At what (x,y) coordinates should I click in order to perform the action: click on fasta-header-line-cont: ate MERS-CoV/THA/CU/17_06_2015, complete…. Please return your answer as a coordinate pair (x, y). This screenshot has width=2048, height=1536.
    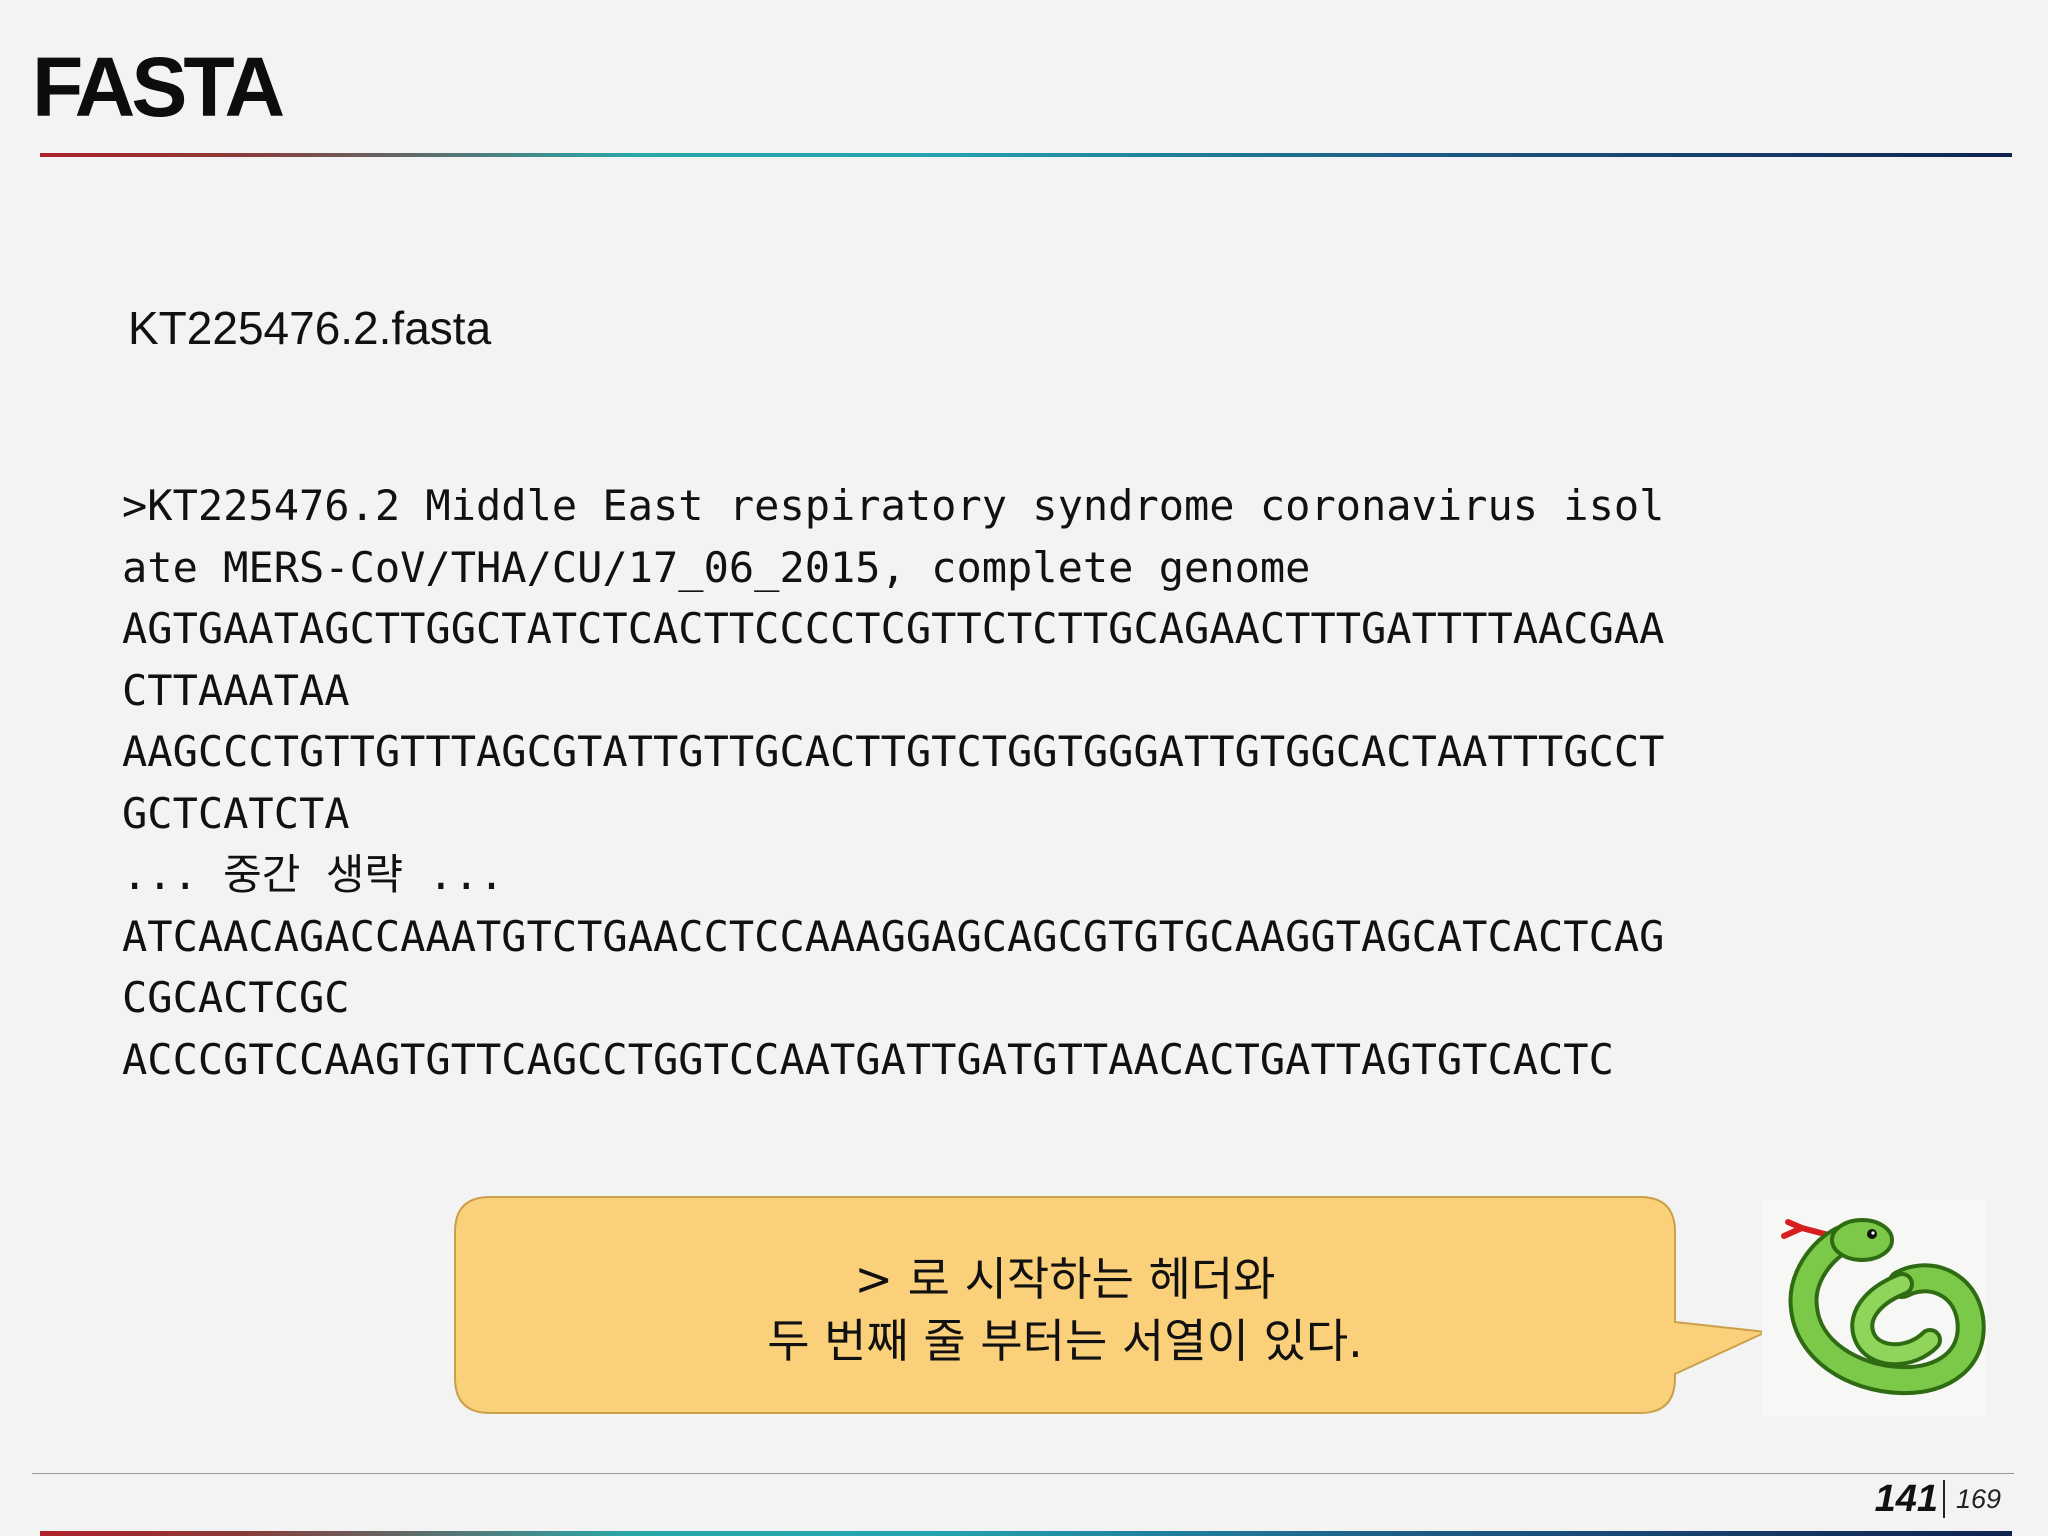
    Looking at the image, I should click on (716, 567).